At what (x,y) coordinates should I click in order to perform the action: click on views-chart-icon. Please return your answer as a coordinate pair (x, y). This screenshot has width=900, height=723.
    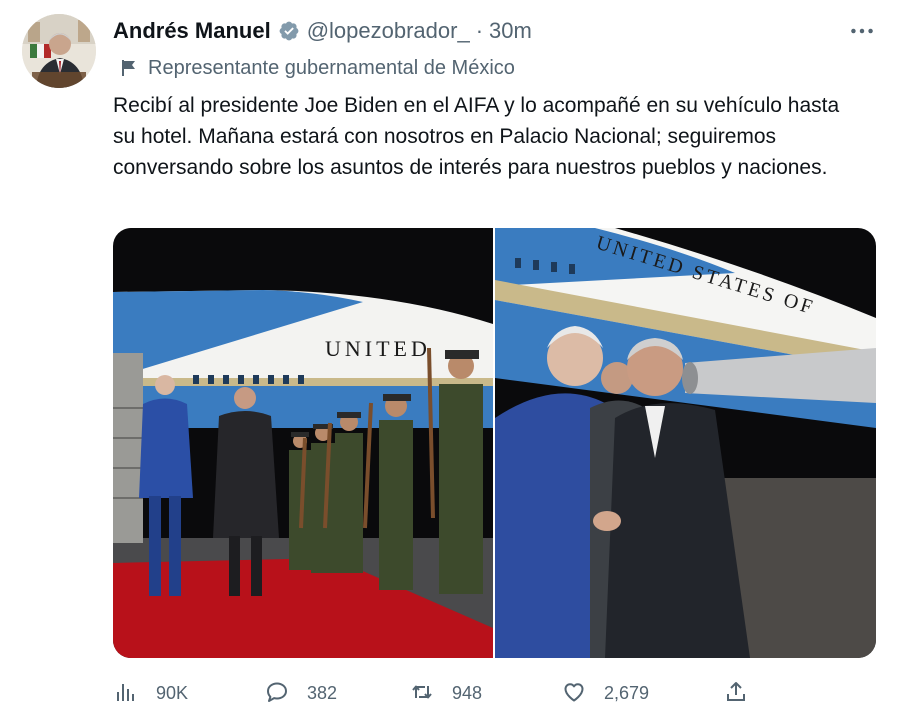
    Looking at the image, I should click on (127, 693).